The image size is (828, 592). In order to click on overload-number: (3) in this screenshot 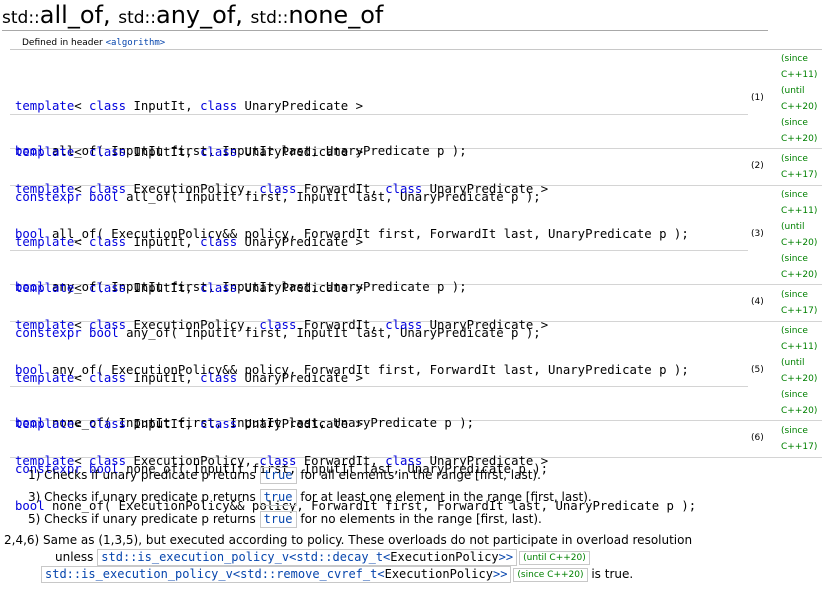, I will do `click(757, 234)`.